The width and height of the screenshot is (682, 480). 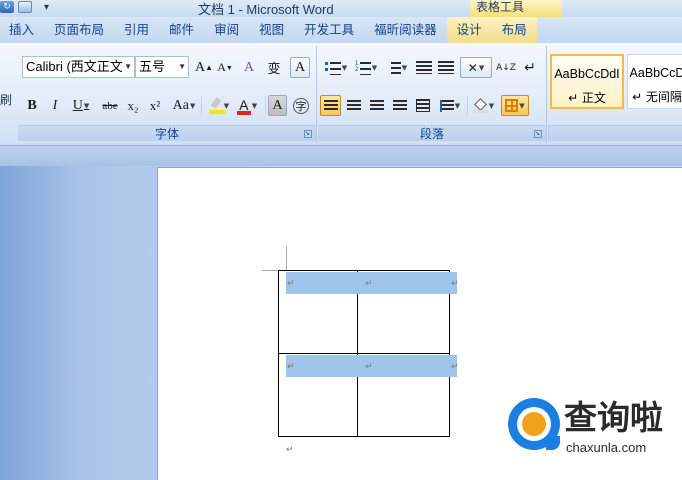 What do you see at coordinates (587, 98) in the screenshot?
I see `style-name-label: ↵ 正文` at bounding box center [587, 98].